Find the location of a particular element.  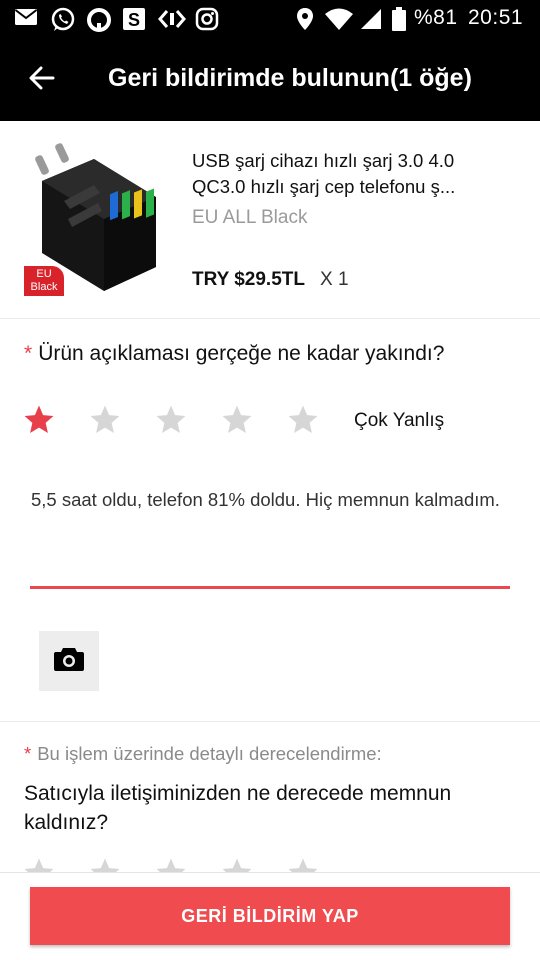

instagram-icon is located at coordinates (207, 19).